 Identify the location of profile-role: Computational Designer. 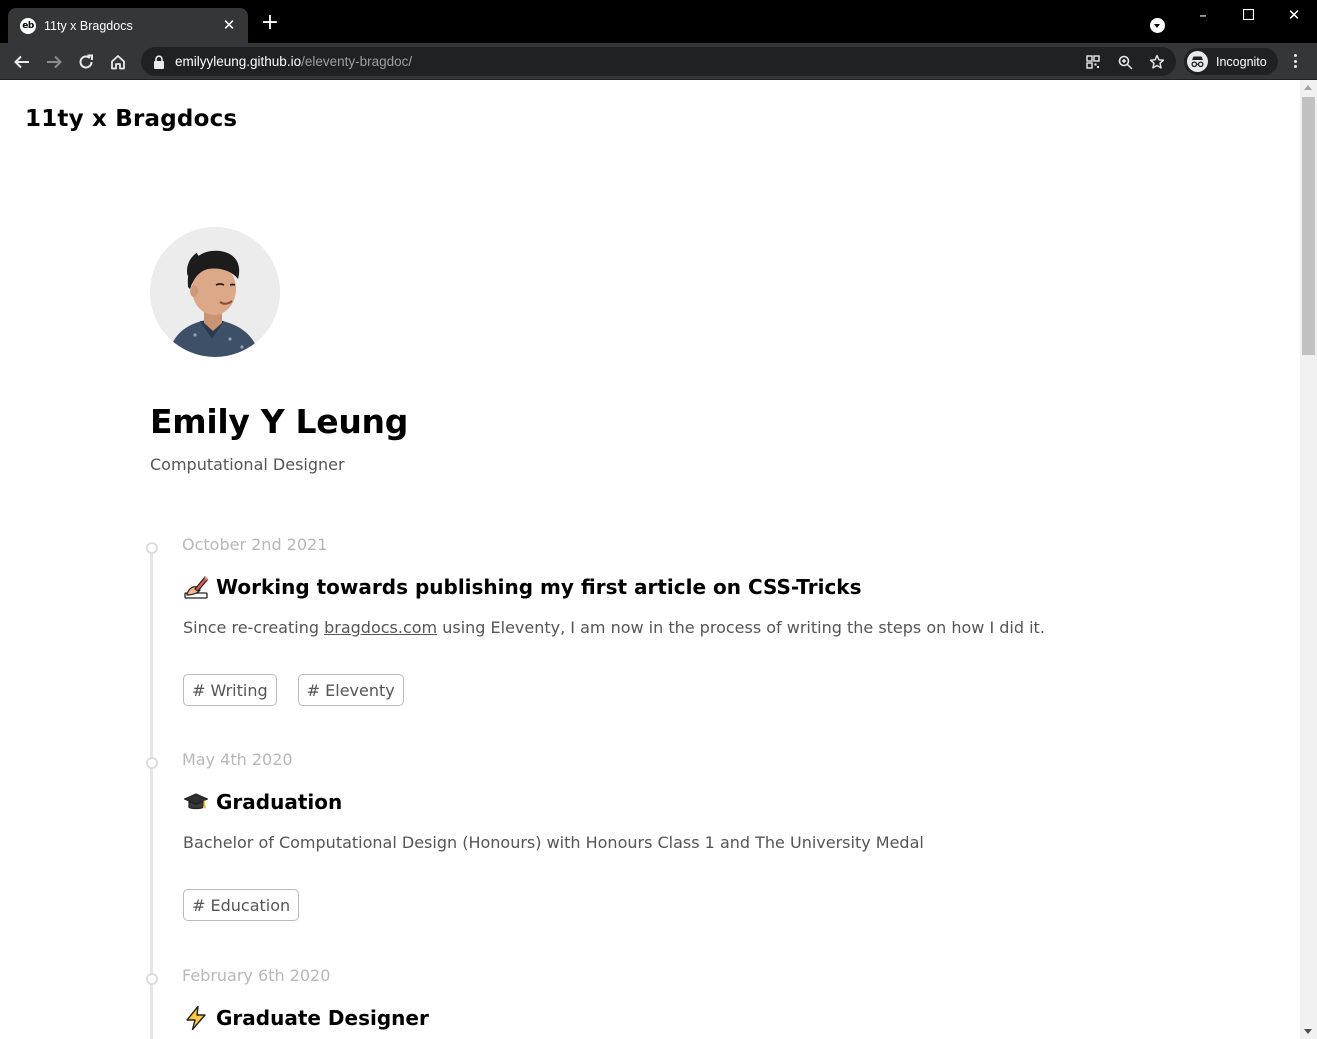
(247, 464).